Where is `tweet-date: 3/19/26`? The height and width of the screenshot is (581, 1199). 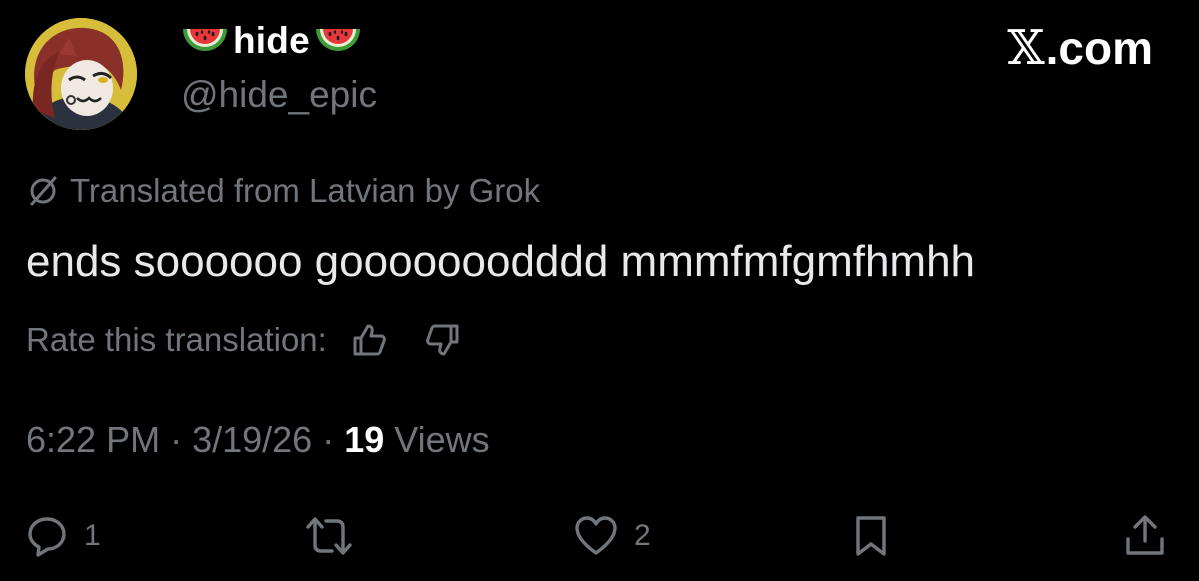 tweet-date: 3/19/26 is located at coordinates (252, 440).